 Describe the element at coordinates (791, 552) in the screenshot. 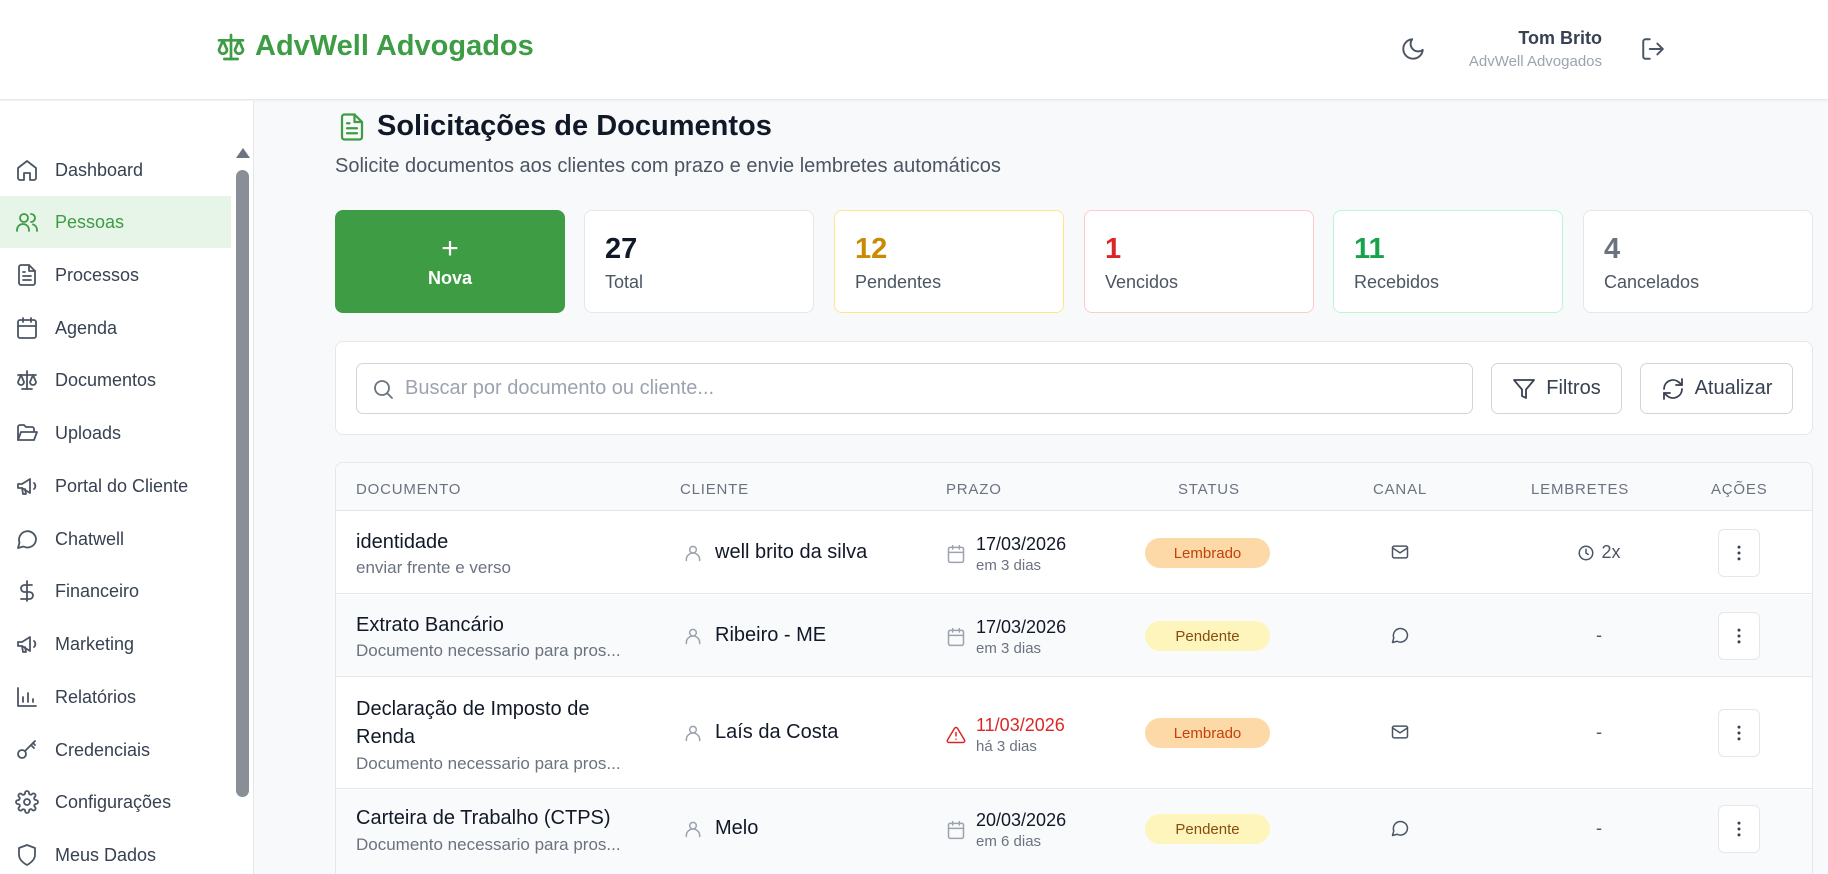

I see `client-name: well brito da silva` at that location.